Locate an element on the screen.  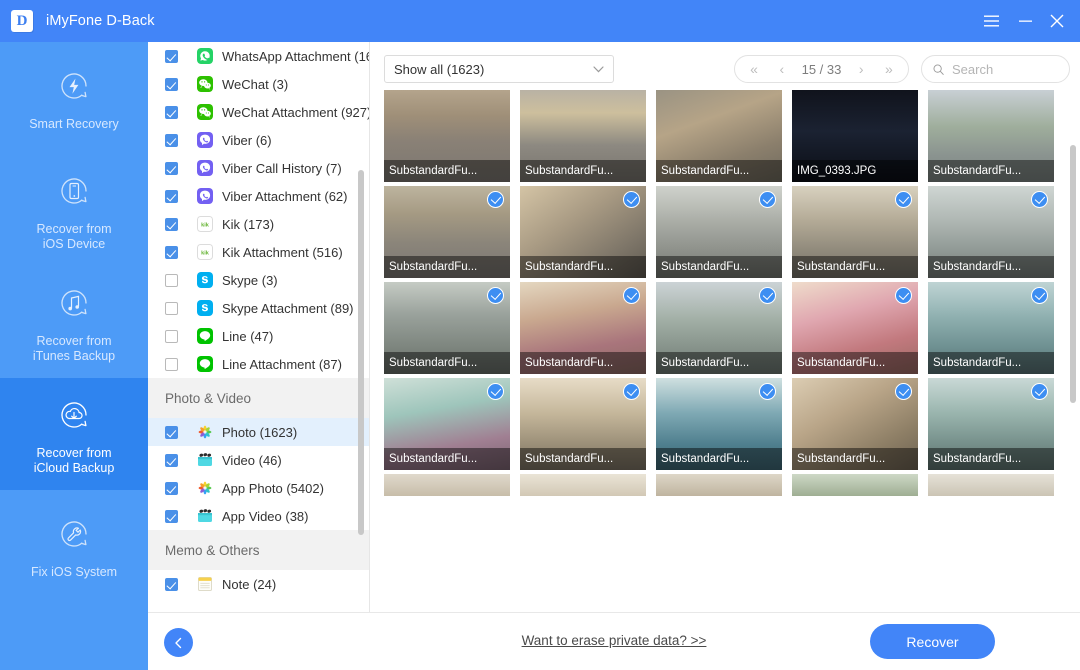
close-button is located at coordinates (1057, 21).